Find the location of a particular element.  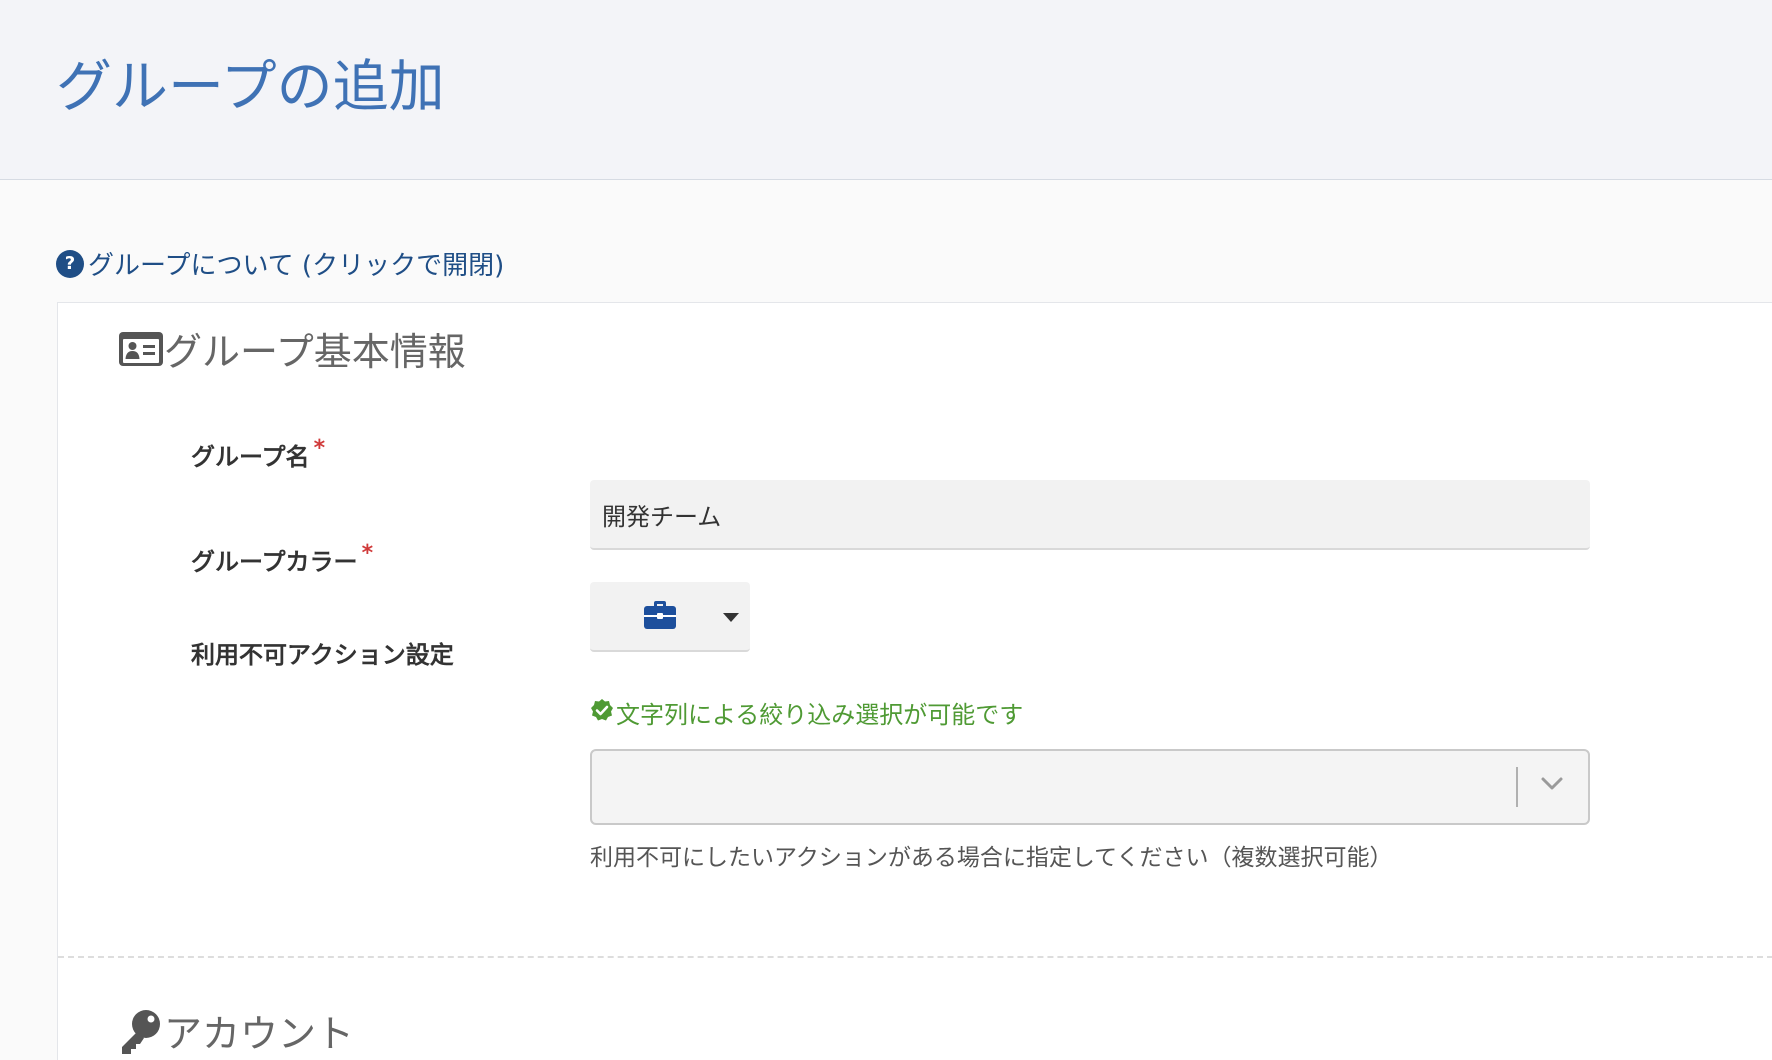

restricted-actions-help: 利用不可にしたいアクションがある場合に指定してください（複数選択可能） is located at coordinates (991, 858).